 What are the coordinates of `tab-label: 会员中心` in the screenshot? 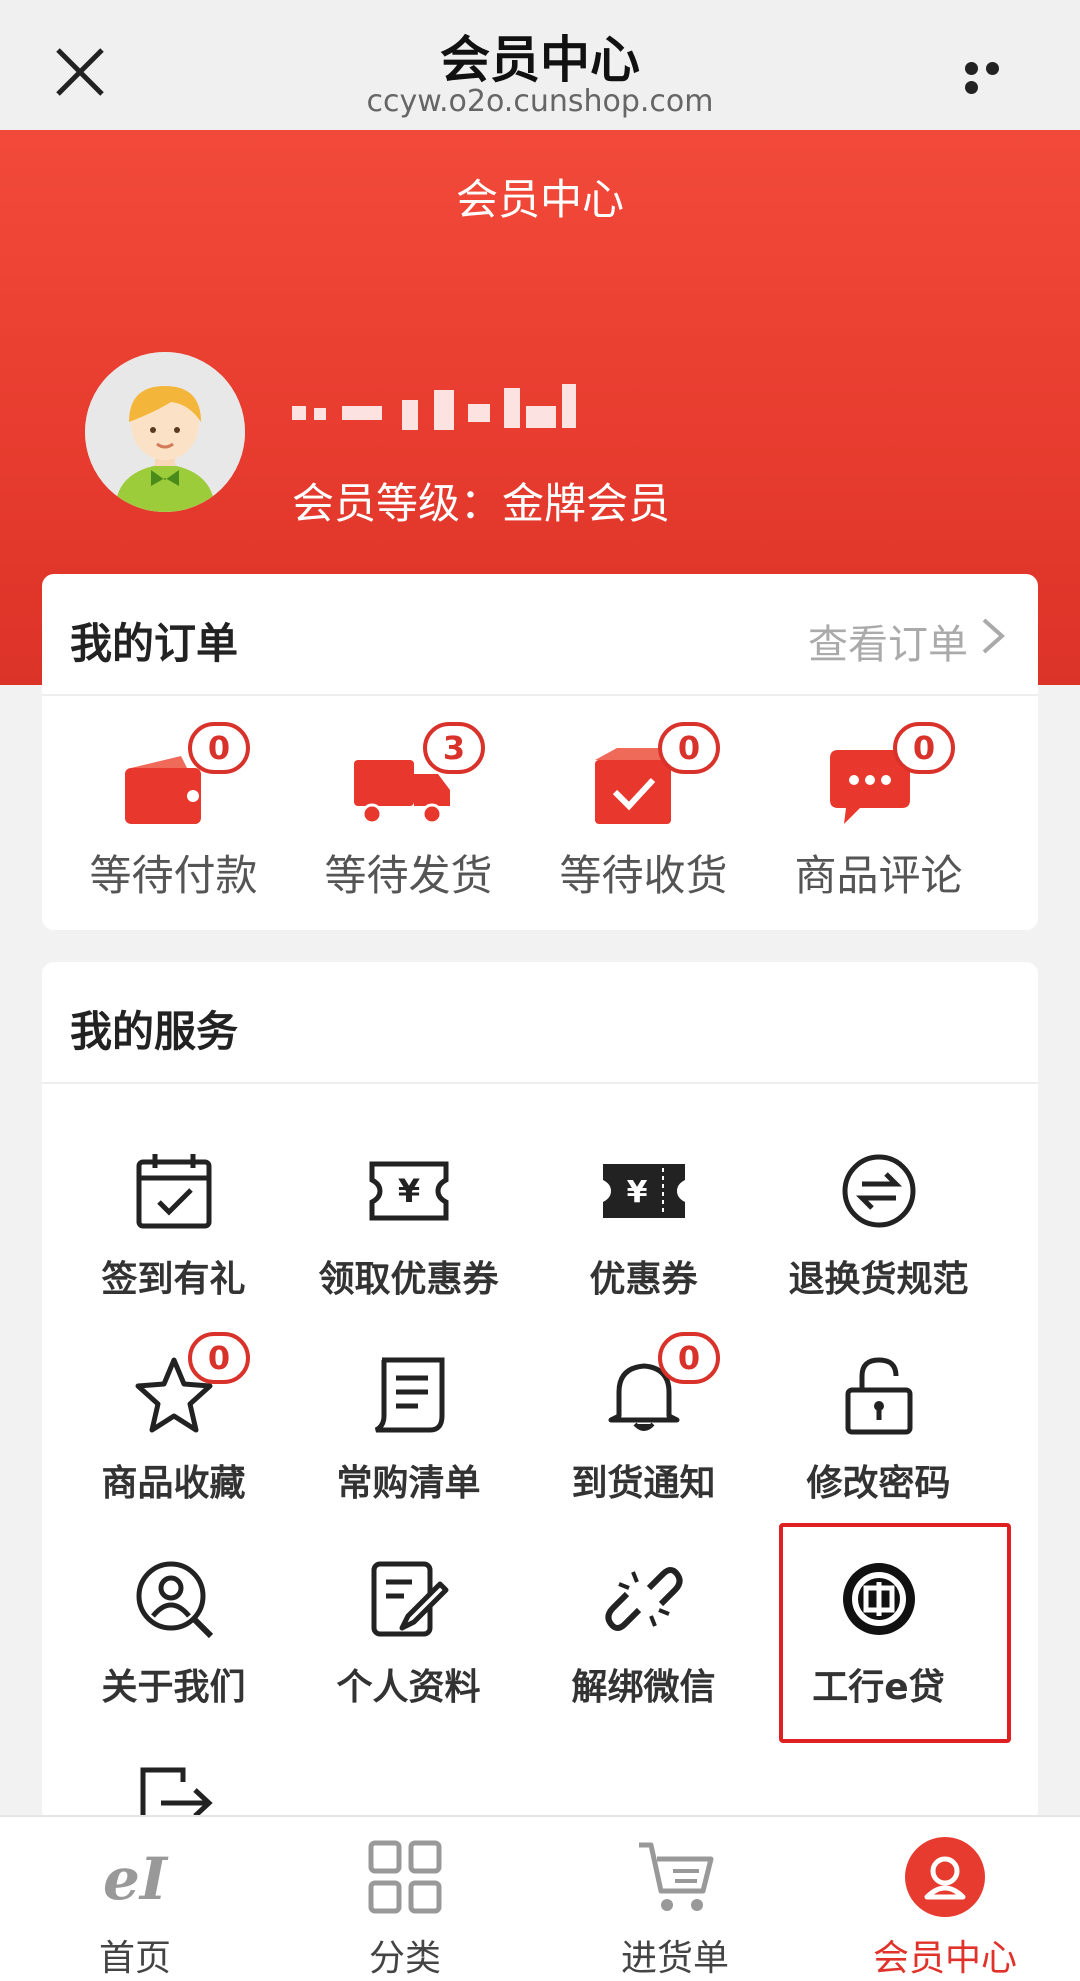 It's located at (944, 1958).